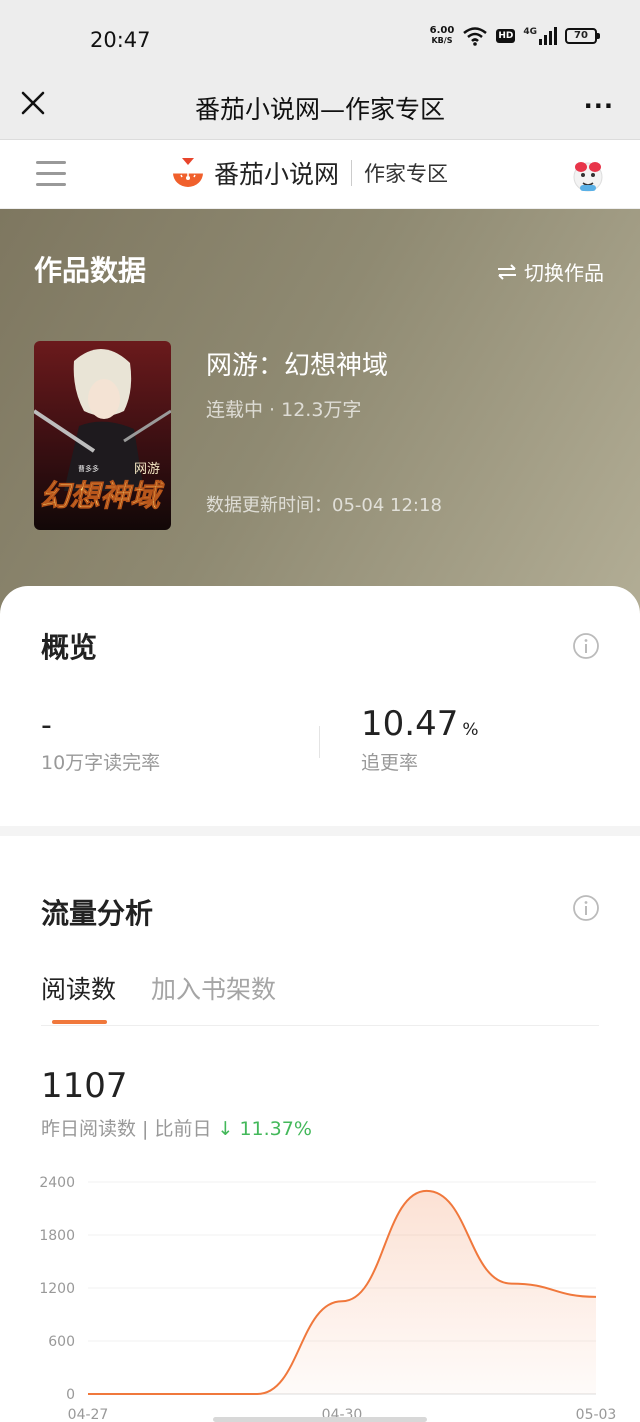 The image size is (640, 1422). Describe the element at coordinates (79, 1022) in the screenshot. I see `active-tab-indicator` at that location.